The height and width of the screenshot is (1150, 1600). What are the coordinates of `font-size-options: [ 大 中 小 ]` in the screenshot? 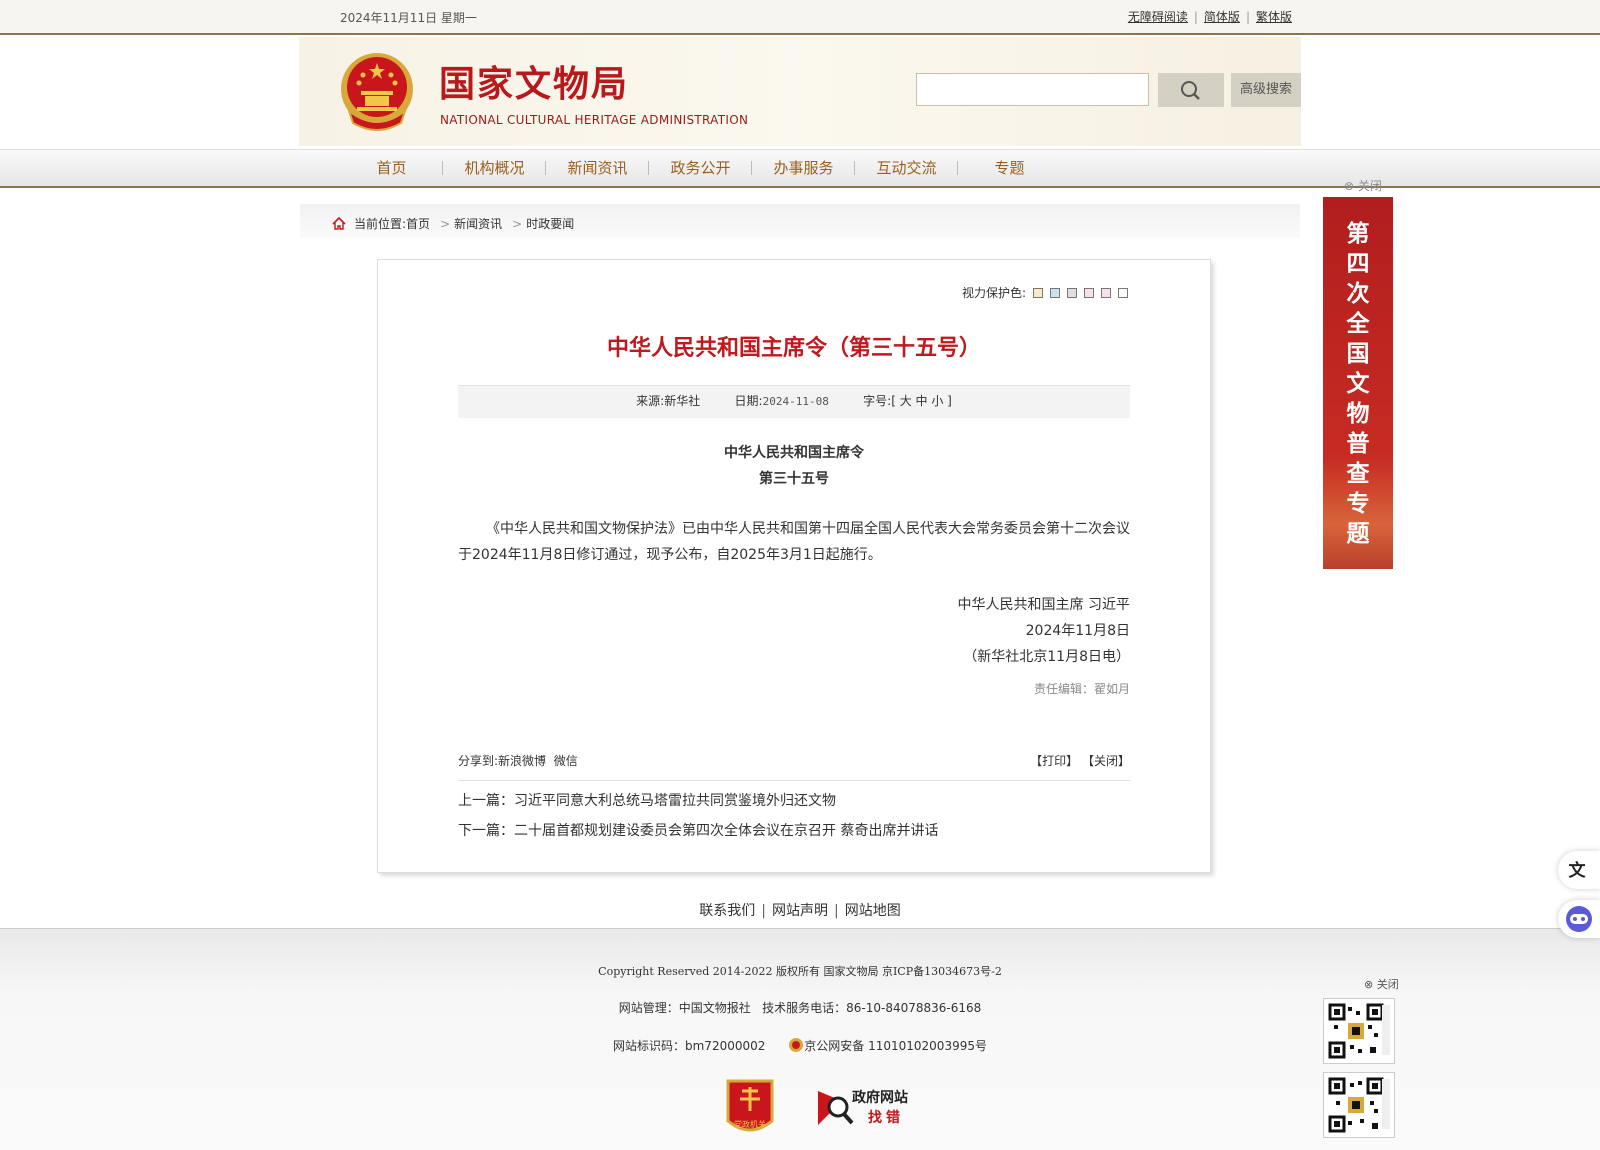 It's located at (921, 401).